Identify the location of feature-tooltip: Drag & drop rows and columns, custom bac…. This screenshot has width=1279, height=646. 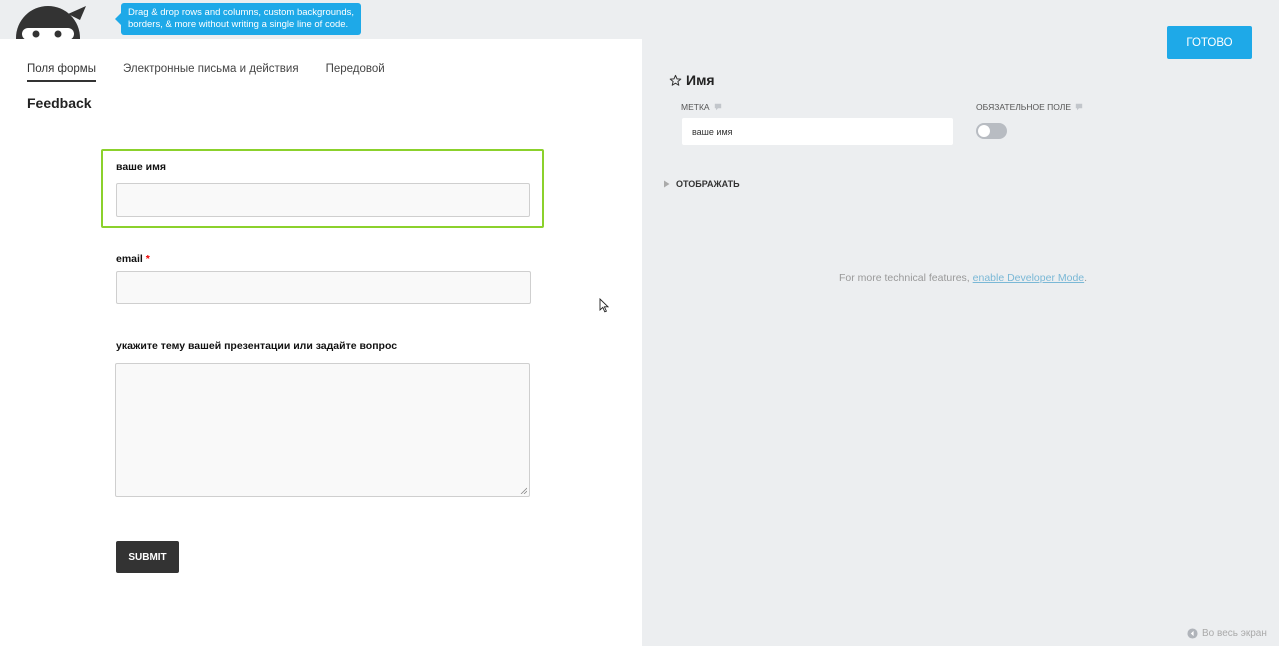
(238, 19).